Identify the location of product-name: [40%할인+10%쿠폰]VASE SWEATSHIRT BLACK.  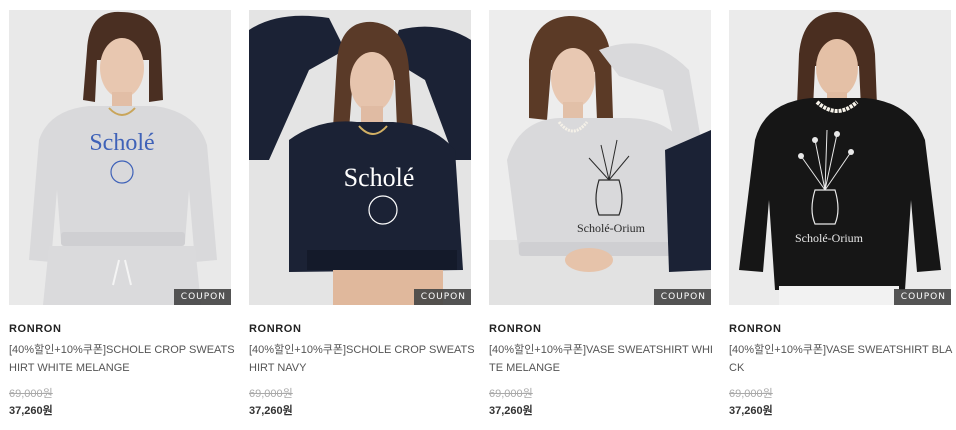
(842, 359).